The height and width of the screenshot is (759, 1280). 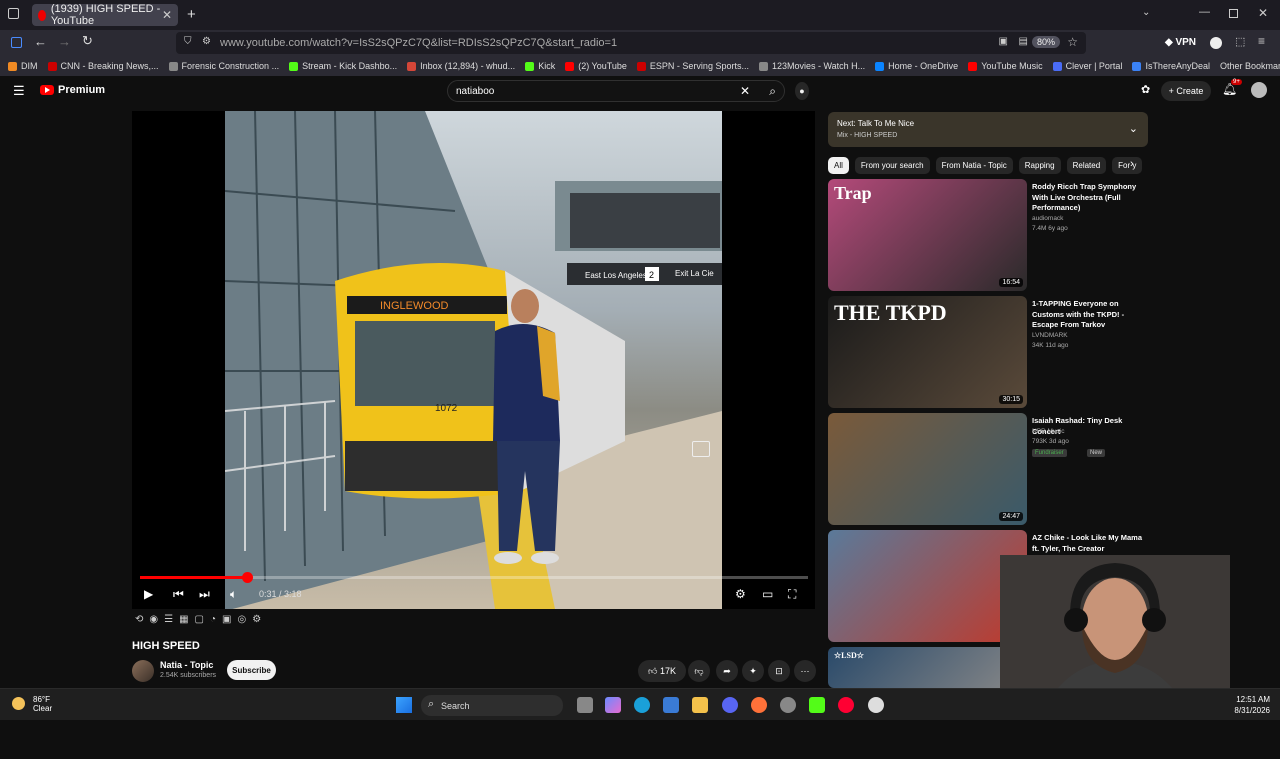 What do you see at coordinates (817, 705) in the screenshot?
I see `kick-icon` at bounding box center [817, 705].